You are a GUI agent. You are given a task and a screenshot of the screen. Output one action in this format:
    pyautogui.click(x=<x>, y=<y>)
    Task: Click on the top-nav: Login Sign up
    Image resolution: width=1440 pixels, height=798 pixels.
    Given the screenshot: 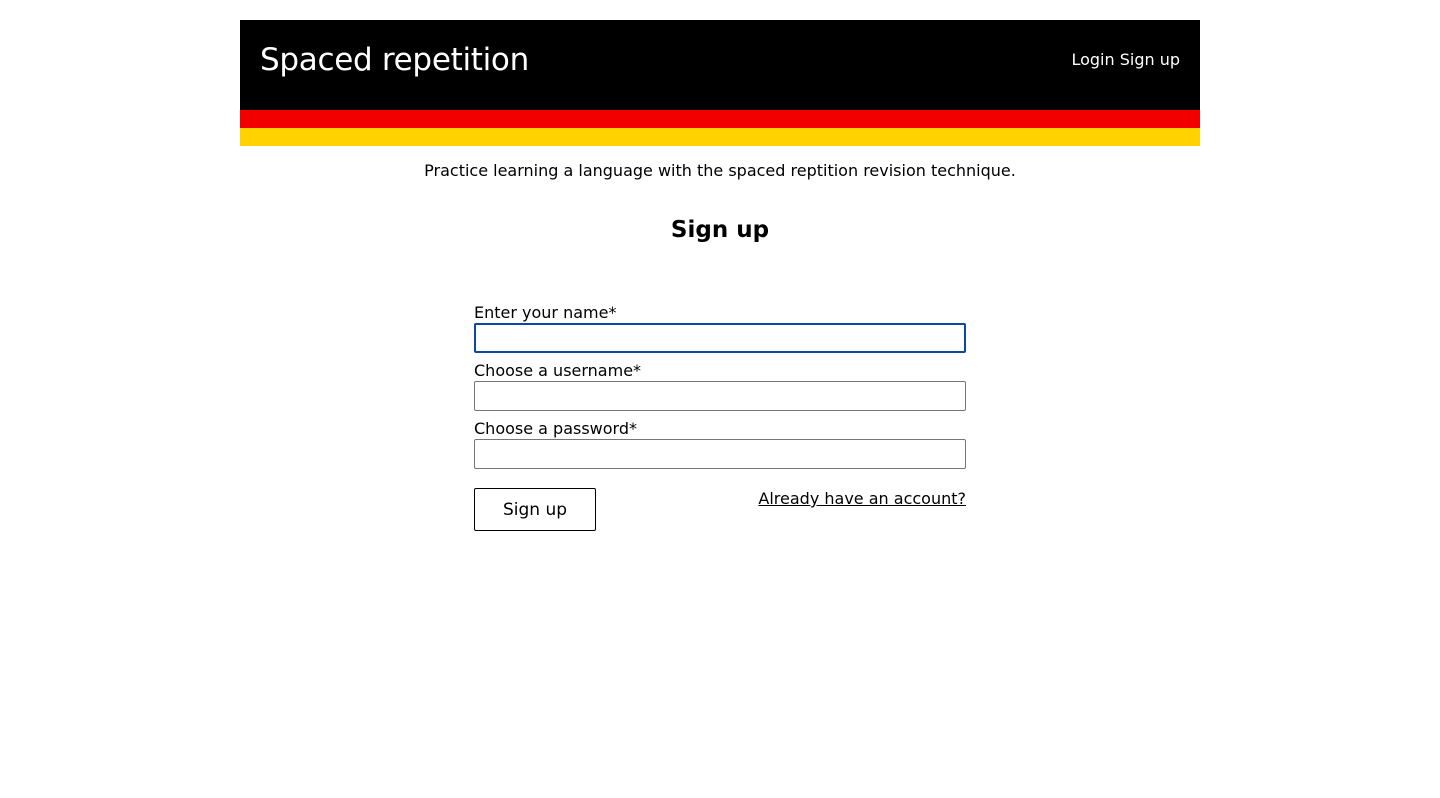 What is the action you would take?
    pyautogui.click(x=1125, y=60)
    